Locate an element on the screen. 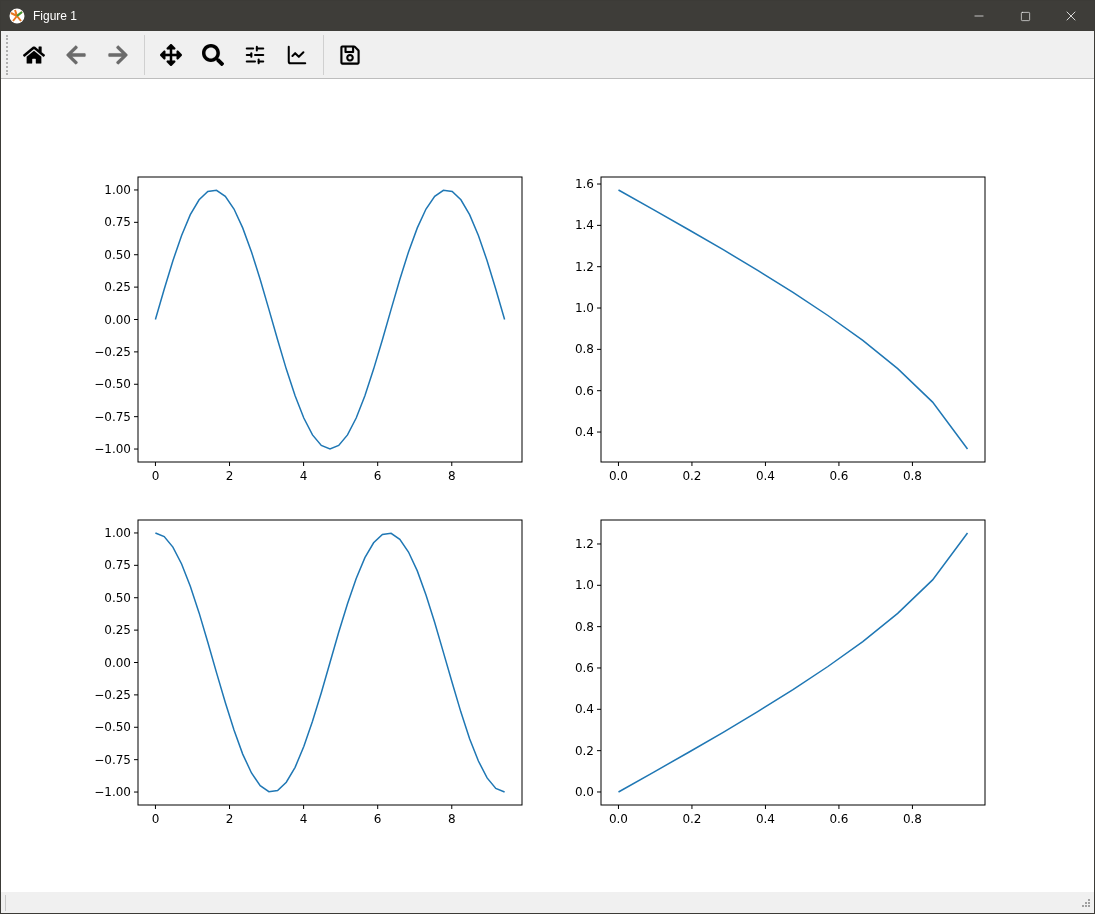  tick-label: 1.6 is located at coordinates (584, 184).